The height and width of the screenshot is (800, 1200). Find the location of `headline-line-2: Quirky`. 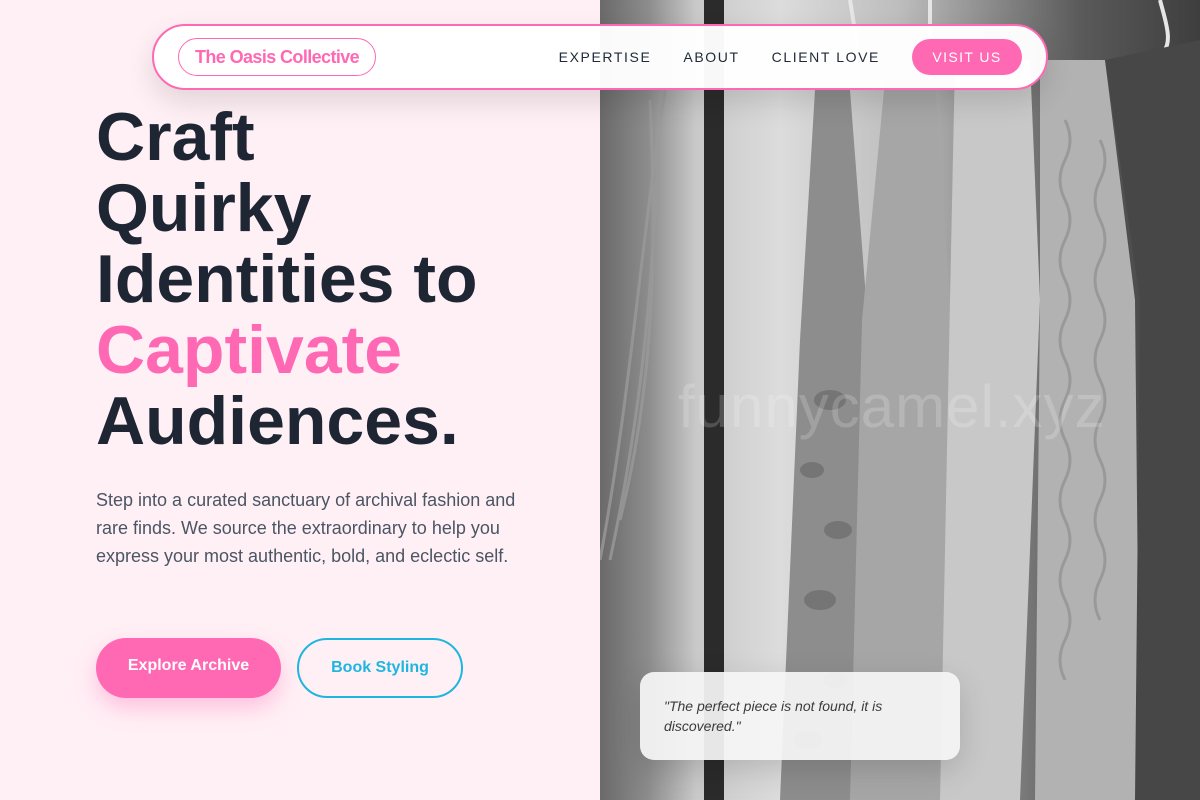

headline-line-2: Quirky is located at coordinates (204, 208).